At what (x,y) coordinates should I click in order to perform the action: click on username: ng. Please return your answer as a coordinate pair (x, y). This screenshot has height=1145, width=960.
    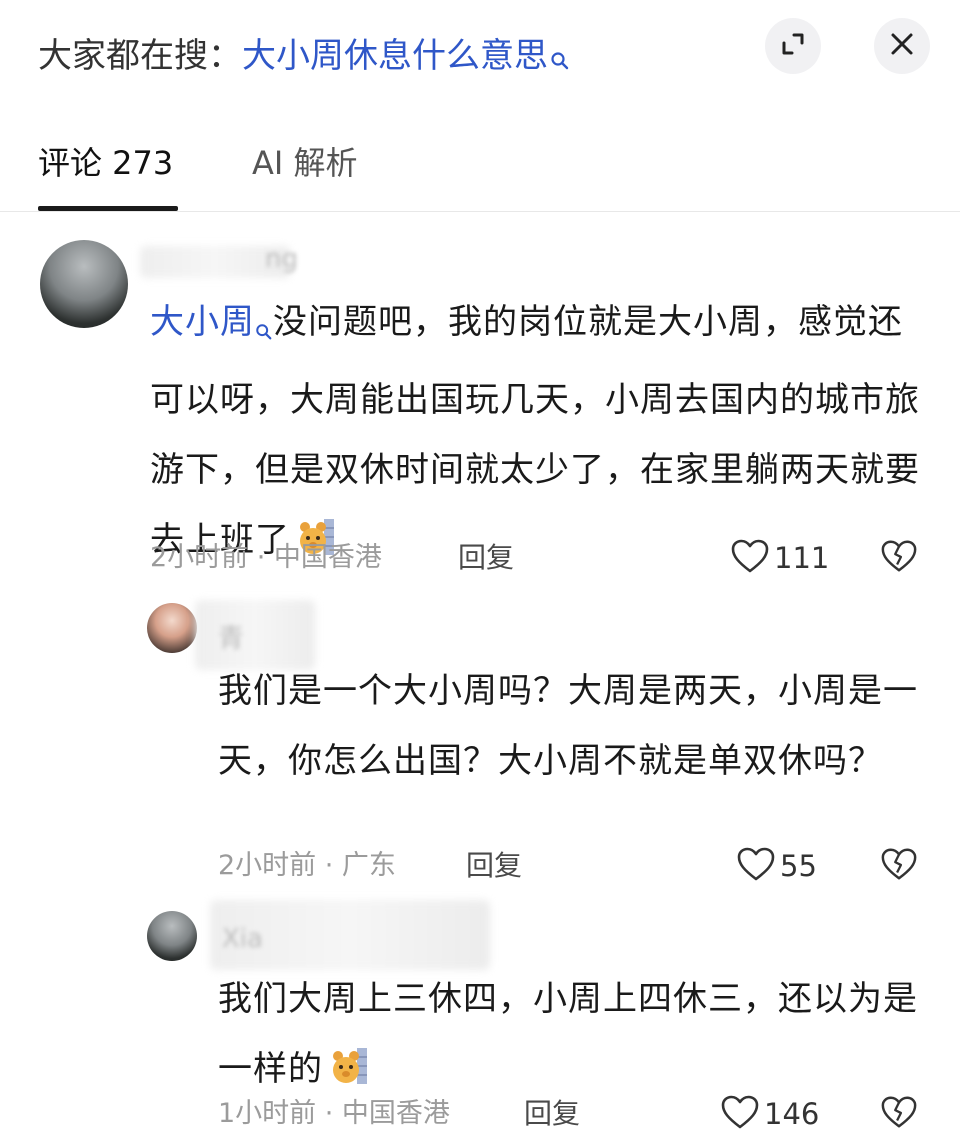
    Looking at the image, I should click on (281, 259).